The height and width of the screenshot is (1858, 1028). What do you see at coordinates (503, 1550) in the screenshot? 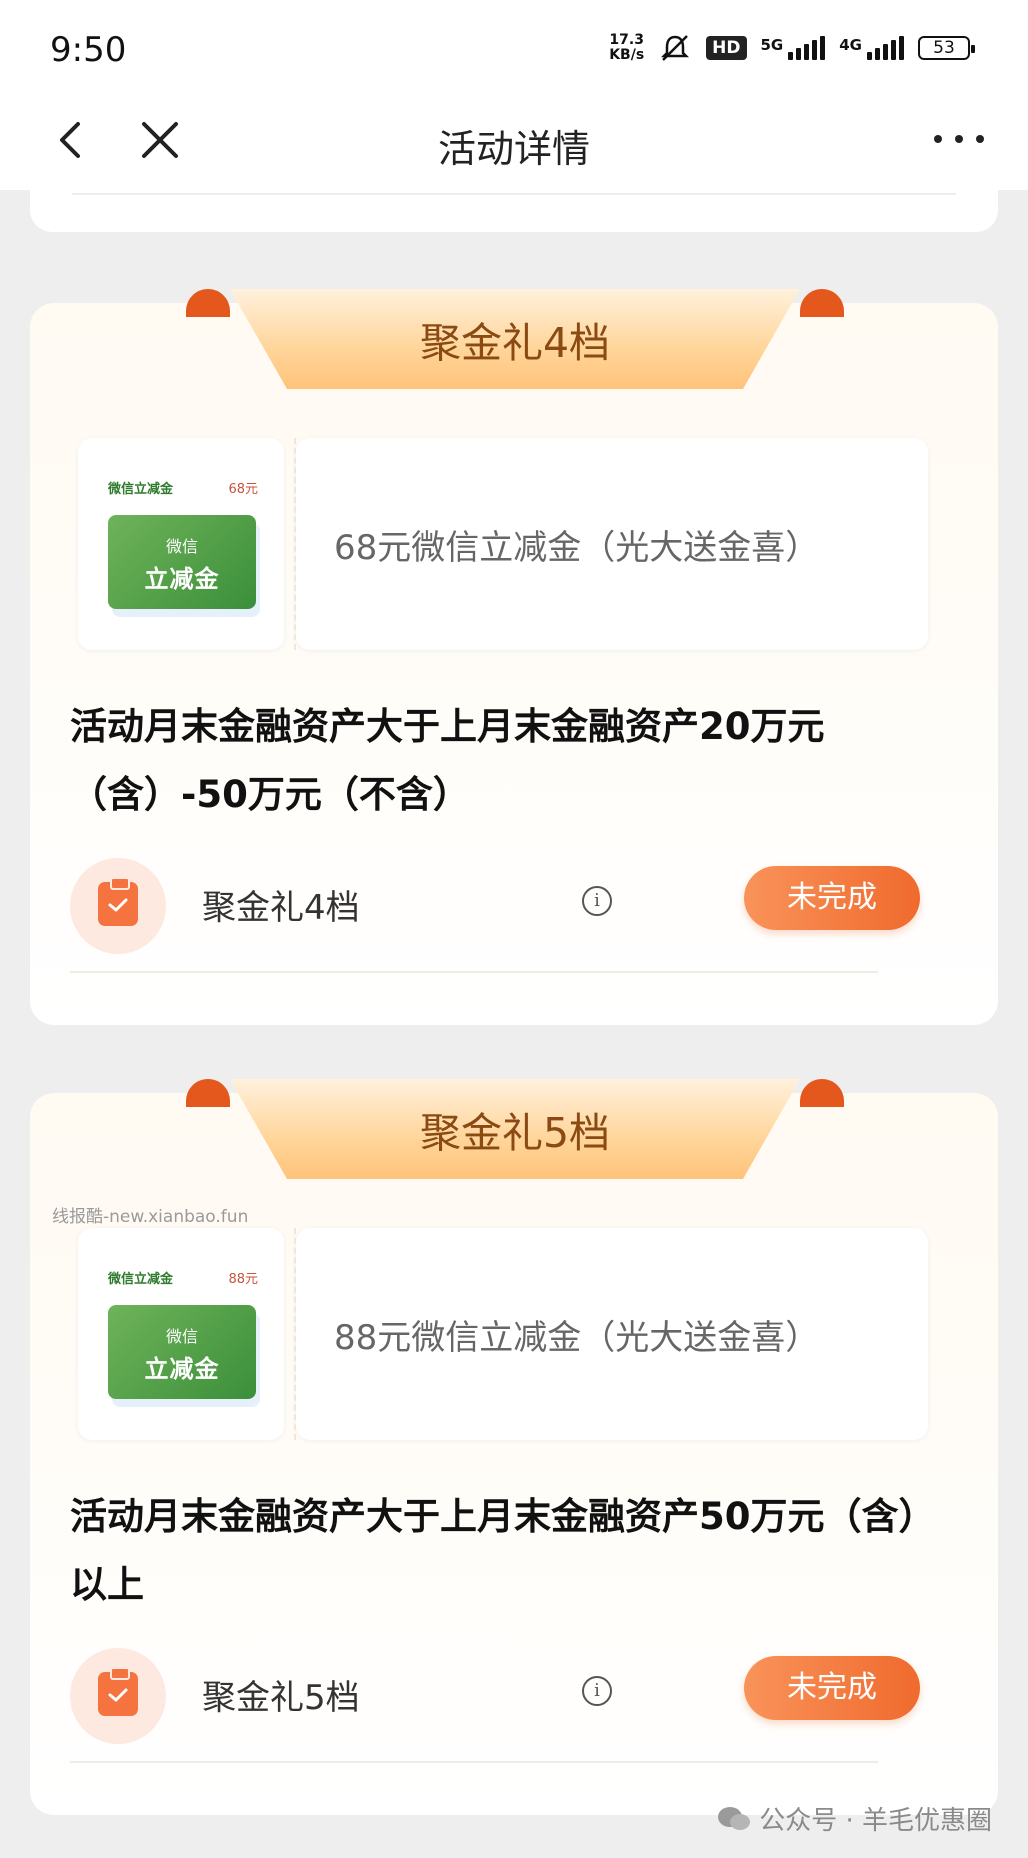
I see `tier-condition: 活动月末金融资产大于上月末金融资产50万元（含）以上` at bounding box center [503, 1550].